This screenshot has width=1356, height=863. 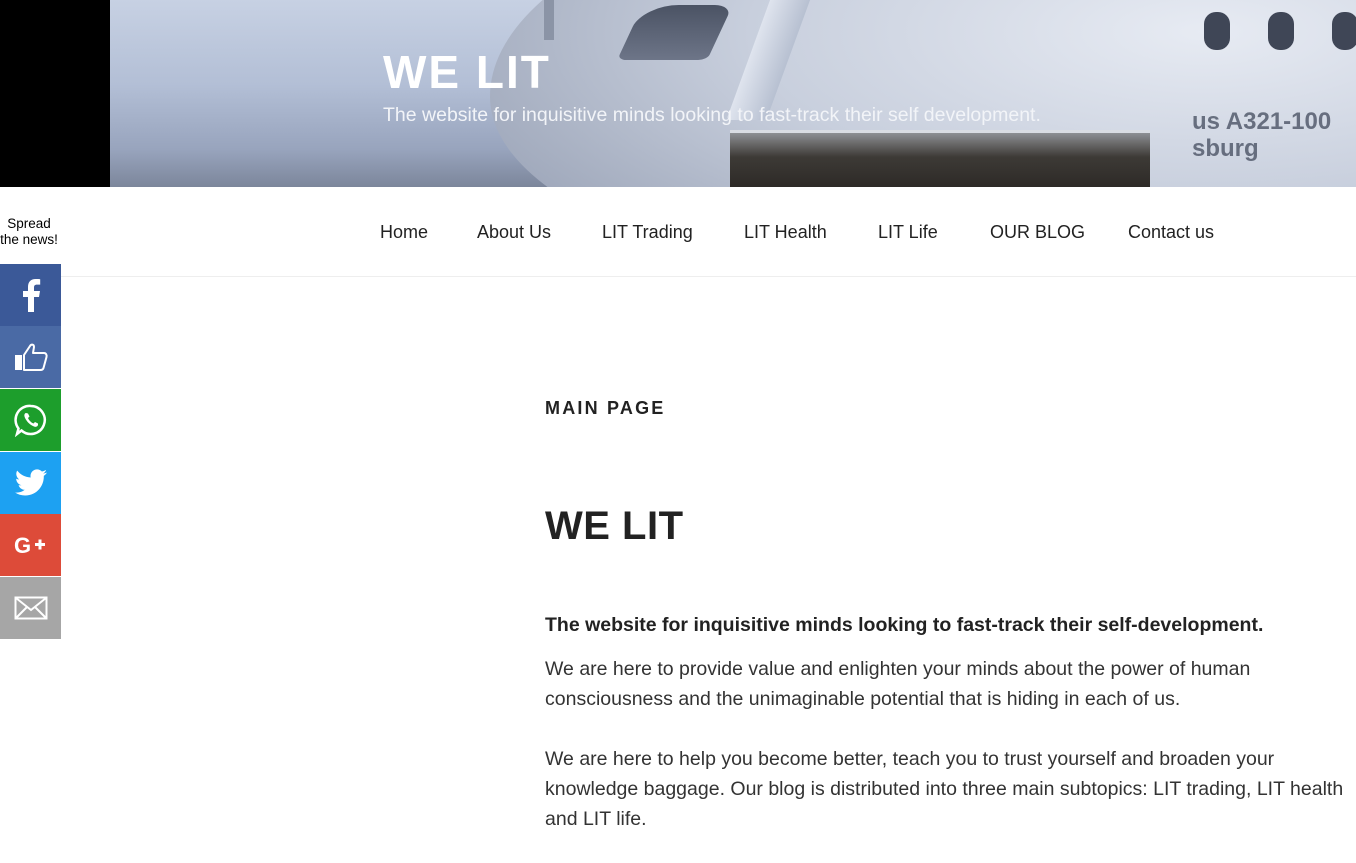 I want to click on header-pole, so click(x=549, y=20).